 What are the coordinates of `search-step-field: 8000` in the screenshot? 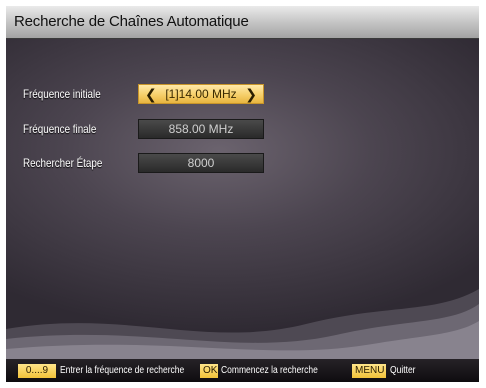 It's located at (201, 163).